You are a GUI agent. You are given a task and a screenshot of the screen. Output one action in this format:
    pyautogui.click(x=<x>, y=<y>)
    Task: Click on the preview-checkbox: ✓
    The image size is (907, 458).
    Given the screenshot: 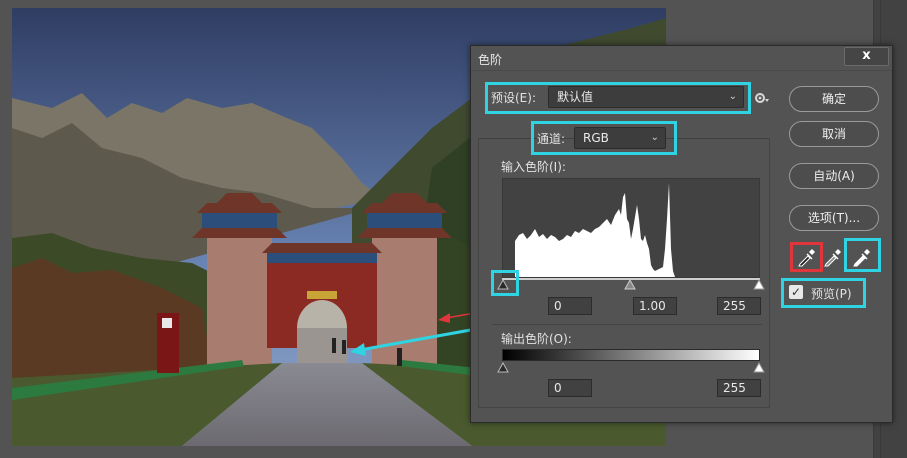 What is the action you would take?
    pyautogui.click(x=796, y=292)
    